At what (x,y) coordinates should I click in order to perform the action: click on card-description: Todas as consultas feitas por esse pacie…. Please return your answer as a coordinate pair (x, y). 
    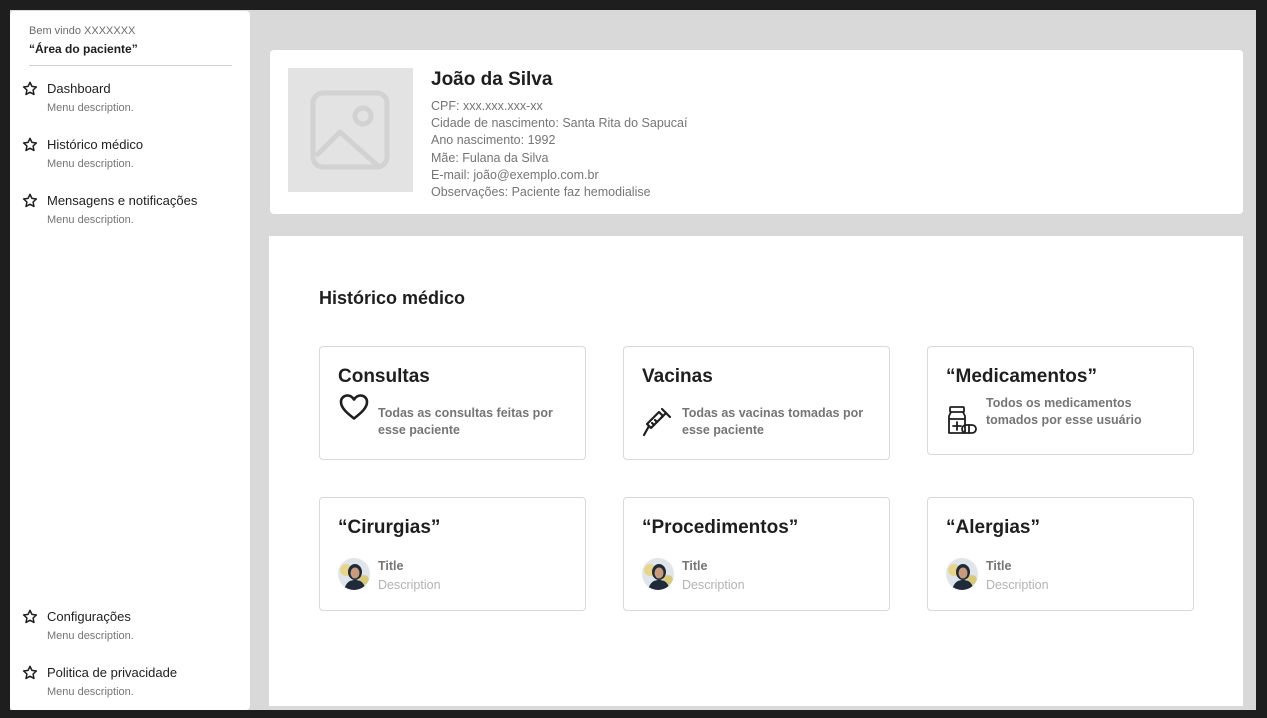
    Looking at the image, I should click on (465, 421).